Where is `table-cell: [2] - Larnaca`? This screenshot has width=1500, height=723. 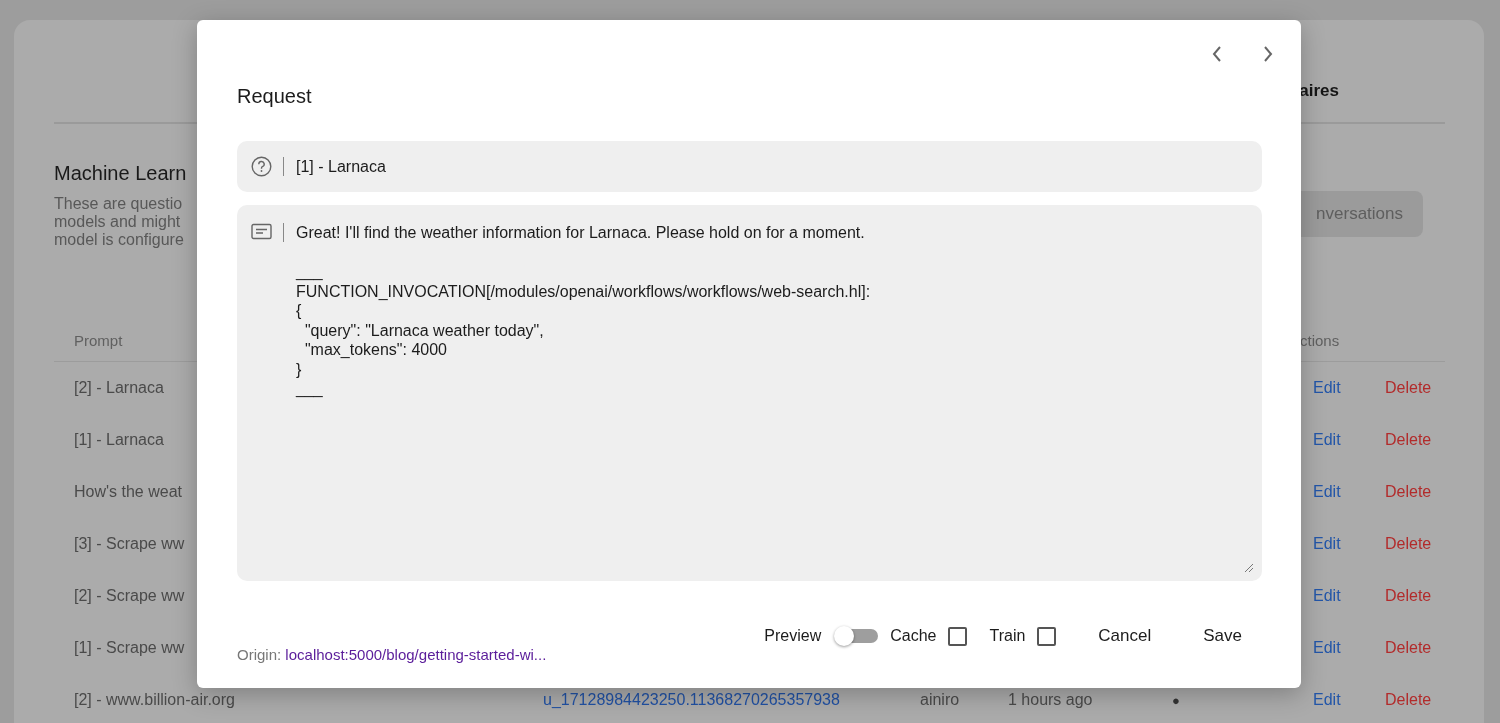 table-cell: [2] - Larnaca is located at coordinates (119, 388).